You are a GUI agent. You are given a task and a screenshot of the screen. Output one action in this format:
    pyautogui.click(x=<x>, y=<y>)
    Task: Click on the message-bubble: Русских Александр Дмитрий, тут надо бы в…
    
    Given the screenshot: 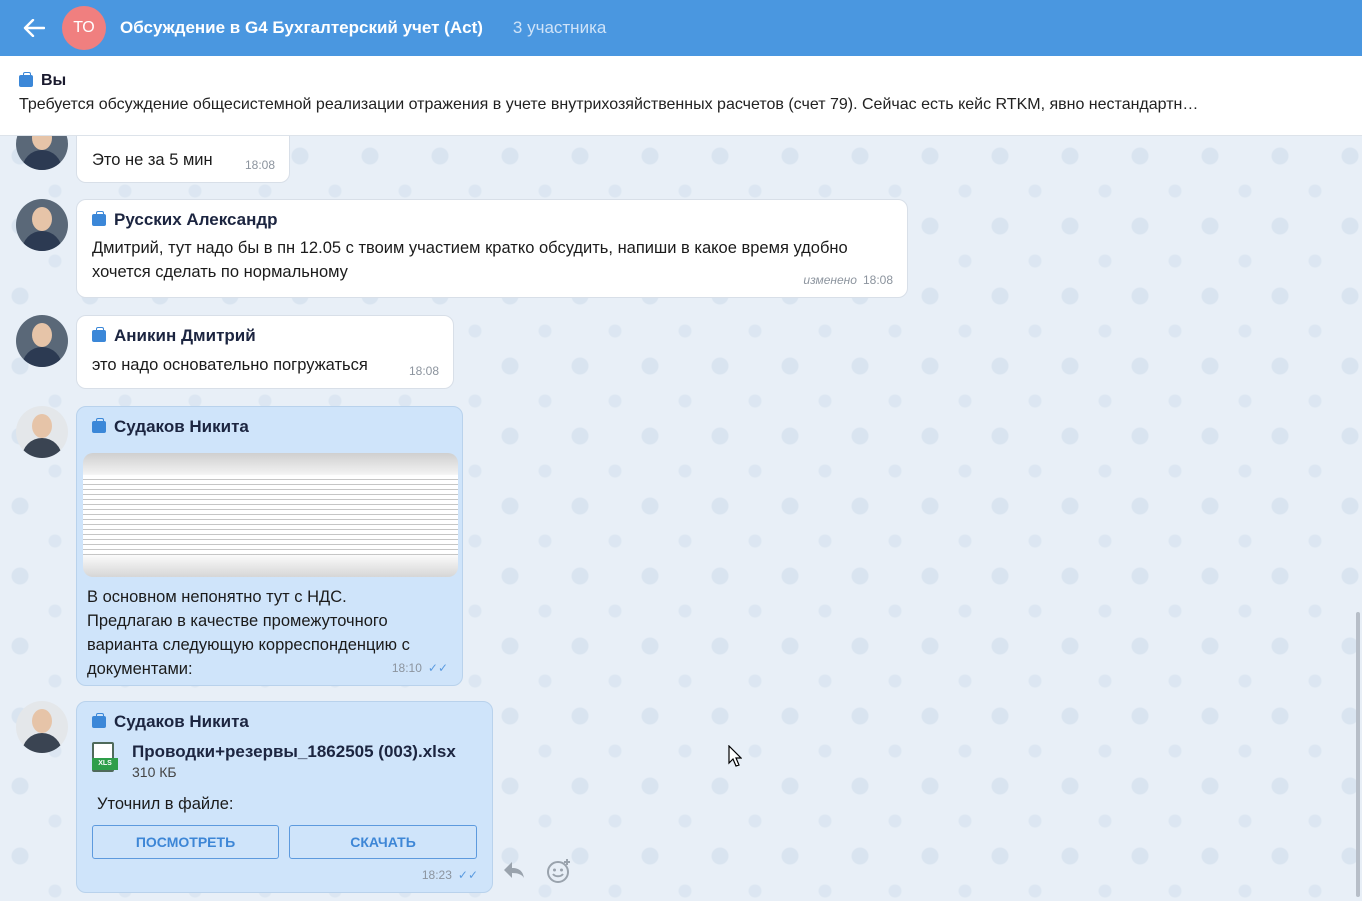 What is the action you would take?
    pyautogui.click(x=492, y=248)
    